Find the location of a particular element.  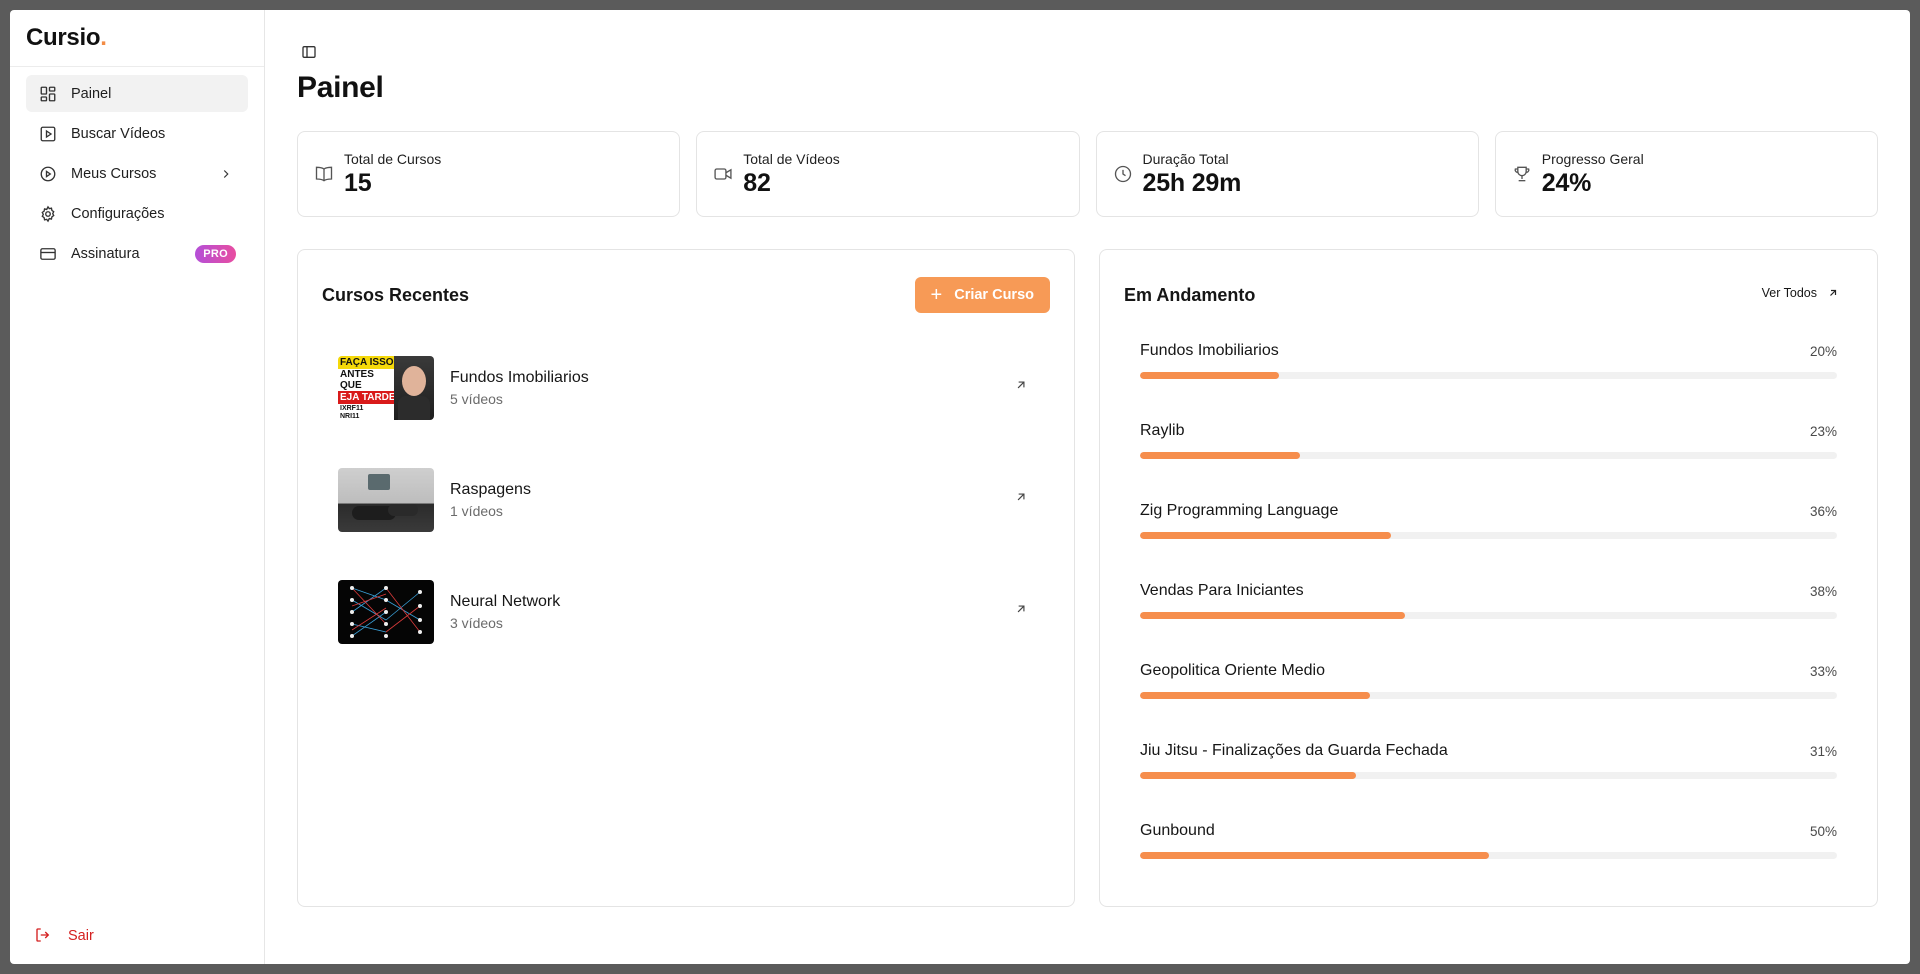

progress-percent: 33% is located at coordinates (1823, 671).